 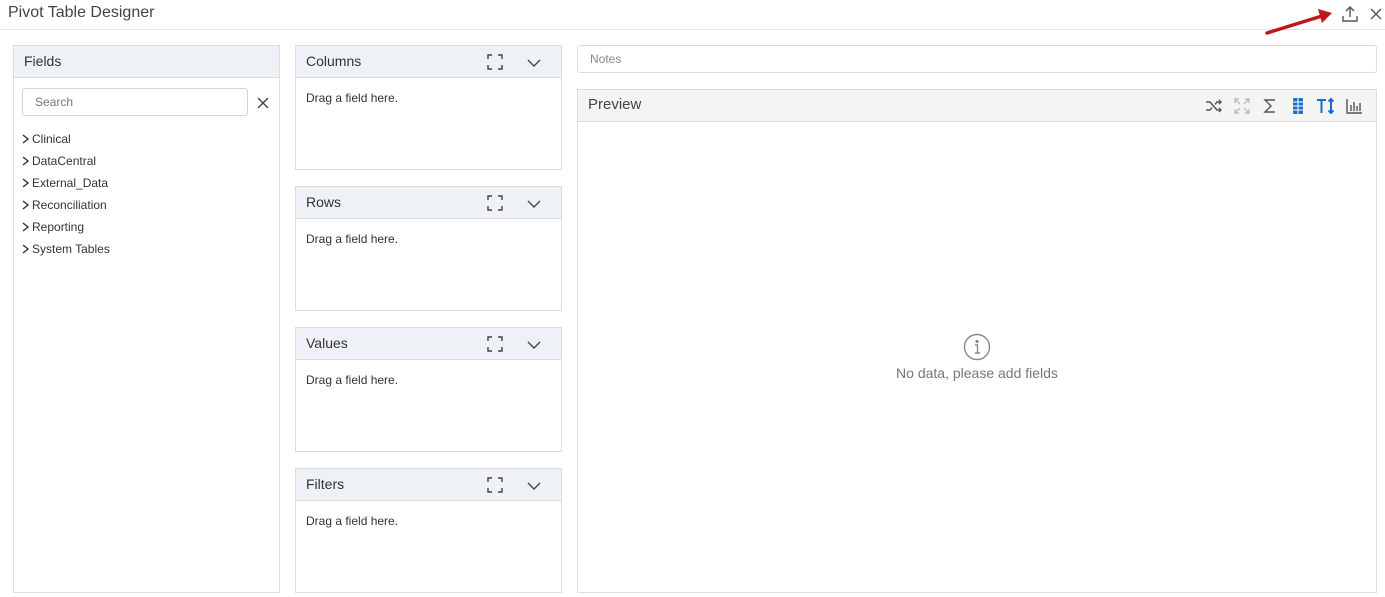 I want to click on tree-item-label: External_Data, so click(x=70, y=183).